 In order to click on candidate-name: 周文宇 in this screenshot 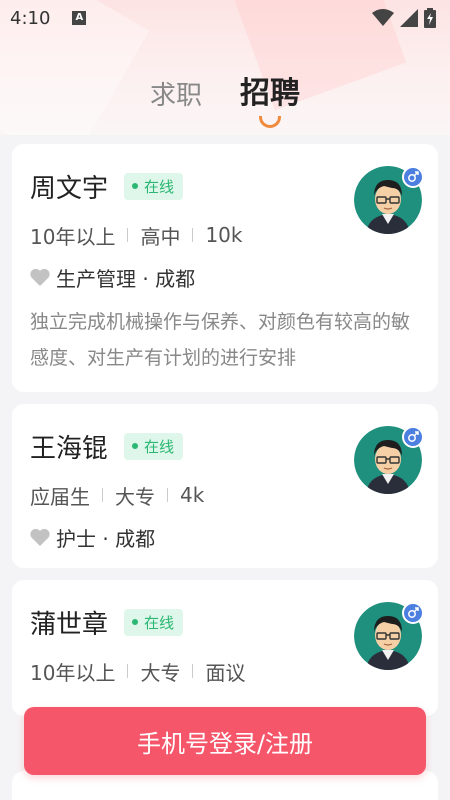, I will do `click(69, 188)`.